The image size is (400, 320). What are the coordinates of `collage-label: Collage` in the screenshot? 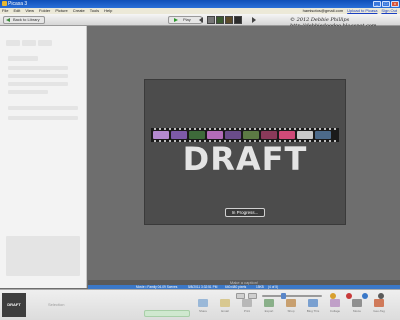 It's located at (335, 311).